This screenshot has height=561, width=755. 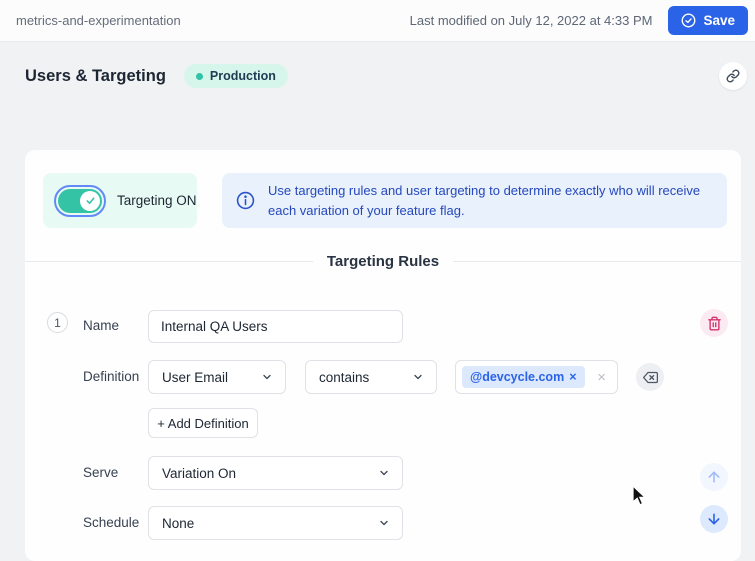 What do you see at coordinates (275, 523) in the screenshot?
I see `schedule-select: None` at bounding box center [275, 523].